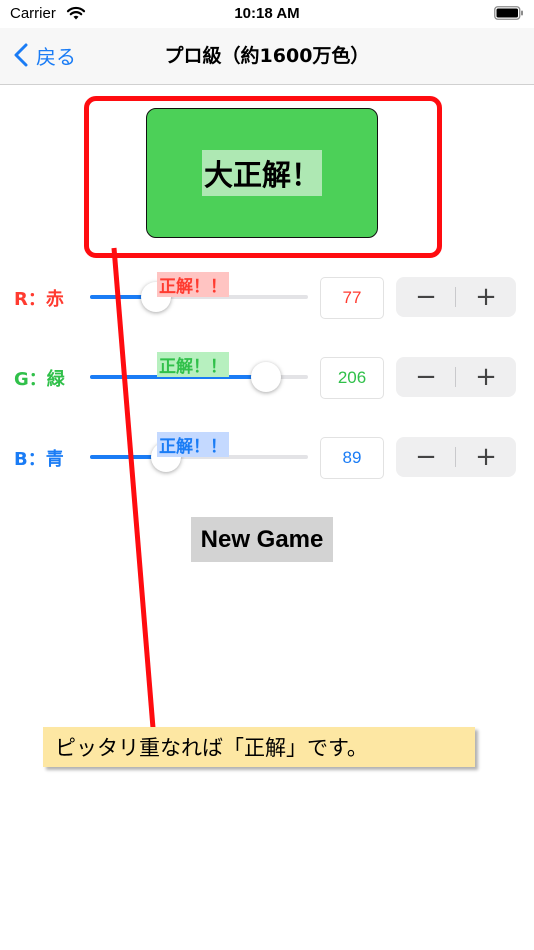 This screenshot has width=534, height=950. I want to click on annotation-callout: ピッタリ重なれば「正解」です。, so click(259, 747).